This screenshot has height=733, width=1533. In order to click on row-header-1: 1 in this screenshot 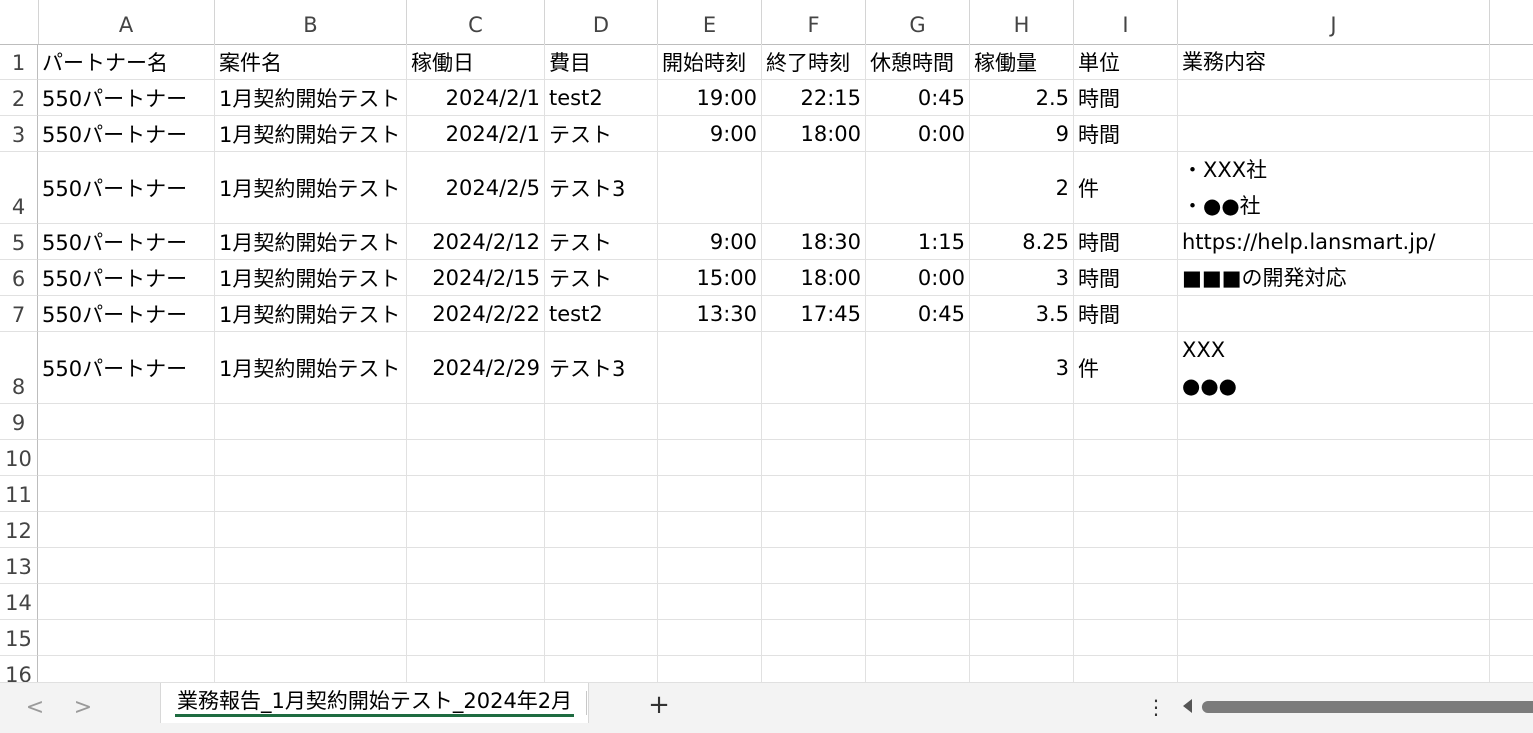, I will do `click(19, 62)`.